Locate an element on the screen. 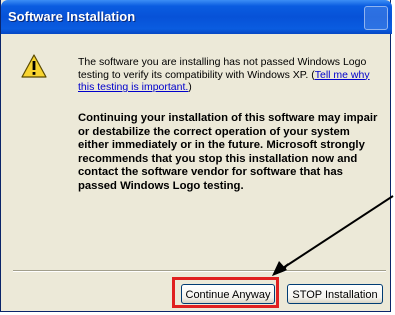 This screenshot has width=395, height=315. highlight-box is located at coordinates (225, 292).